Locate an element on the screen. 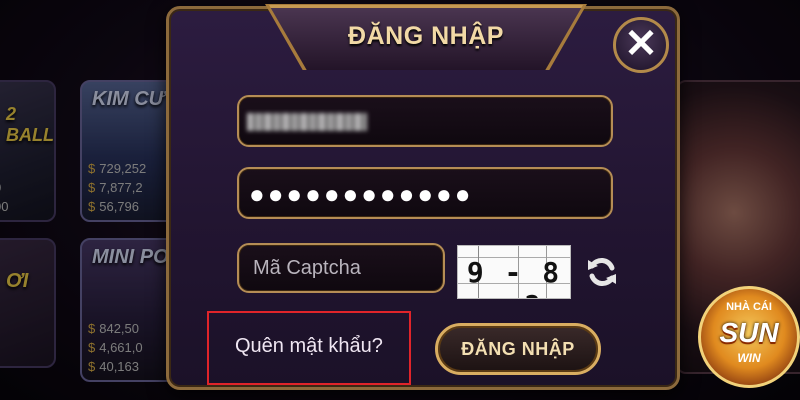 The image size is (800, 400). captcha-placeholder: Mã Captcha is located at coordinates (307, 268).